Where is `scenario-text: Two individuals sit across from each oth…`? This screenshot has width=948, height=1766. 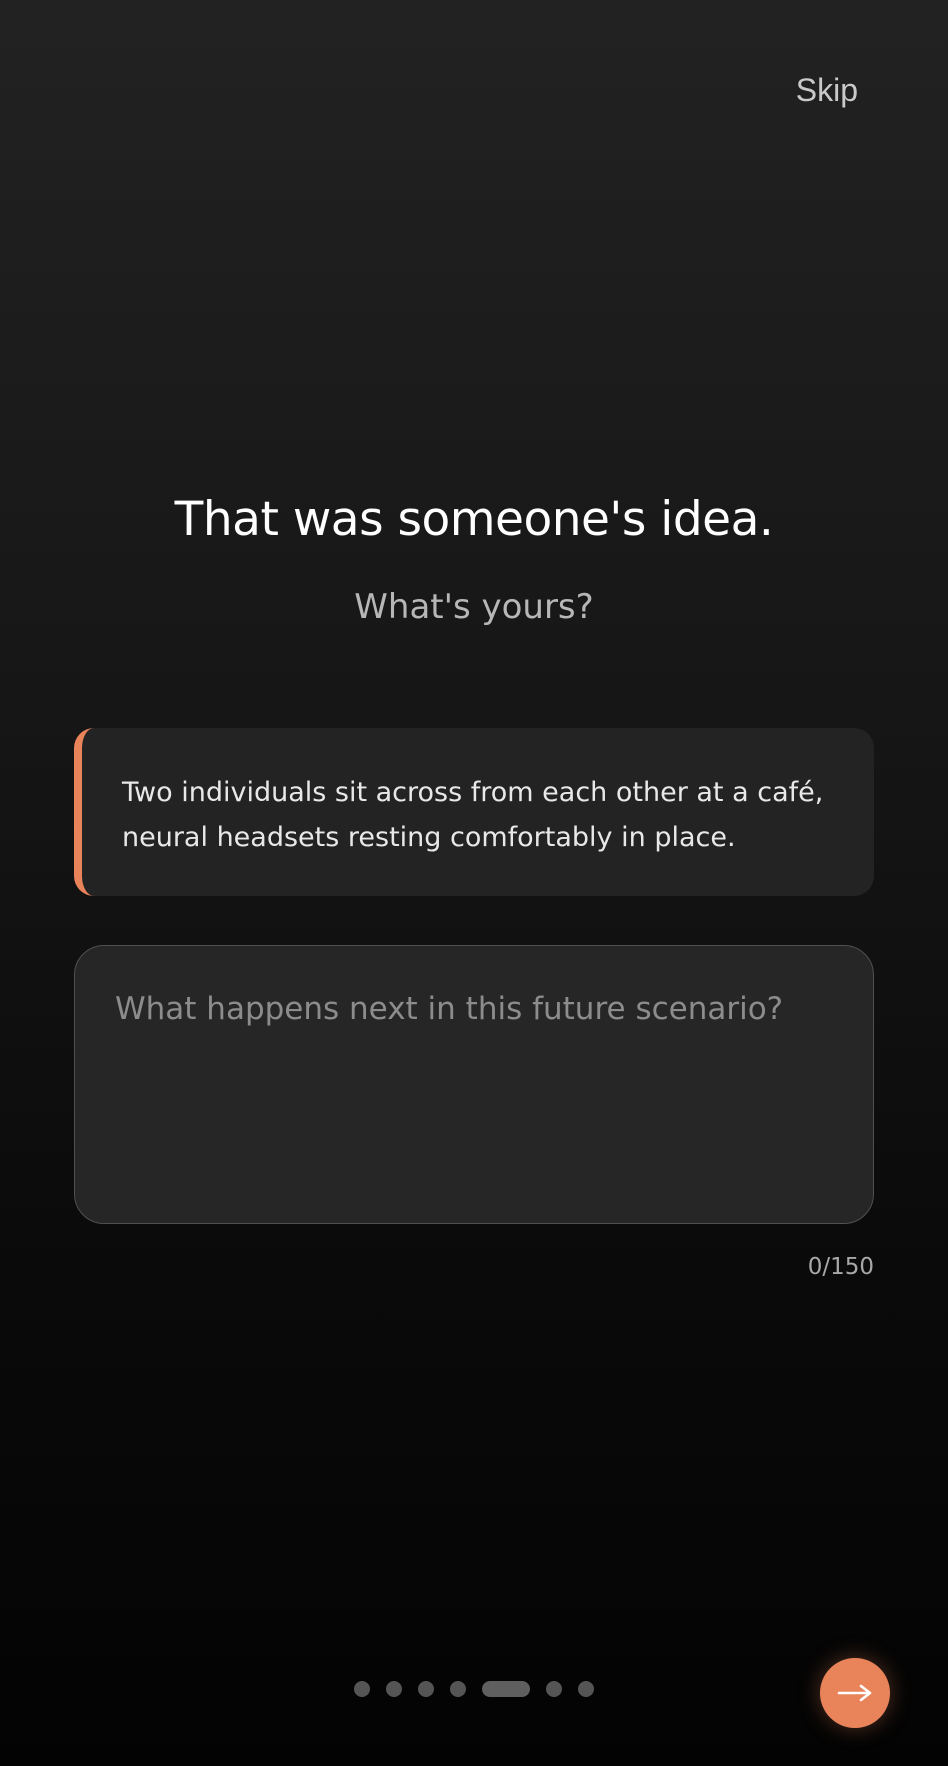
scenario-text: Two individuals sit across from each oth… is located at coordinates (473, 815).